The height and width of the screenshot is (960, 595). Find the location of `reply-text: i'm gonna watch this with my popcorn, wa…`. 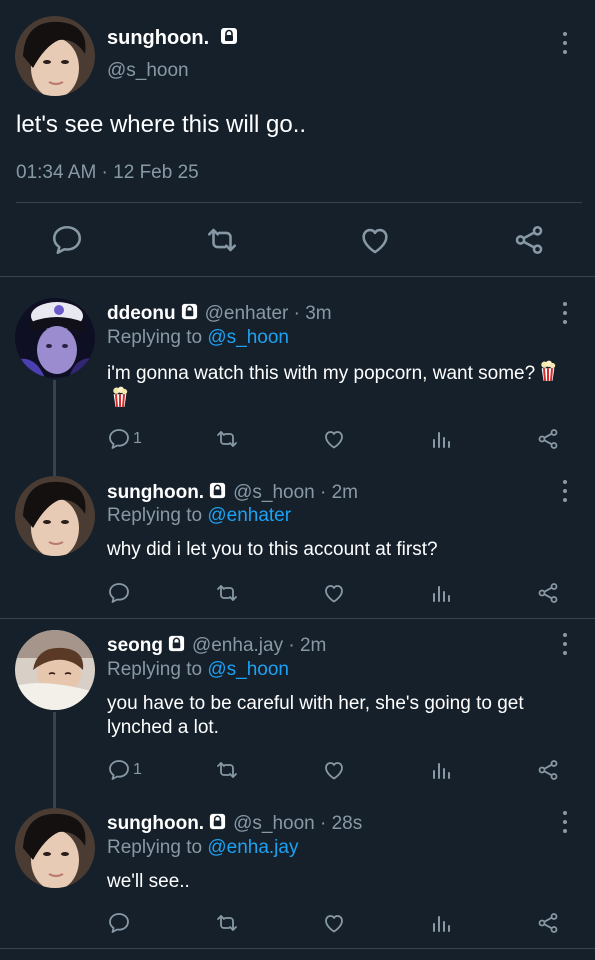

reply-text: i'm gonna watch this with my popcorn, wa… is located at coordinates (342, 386).